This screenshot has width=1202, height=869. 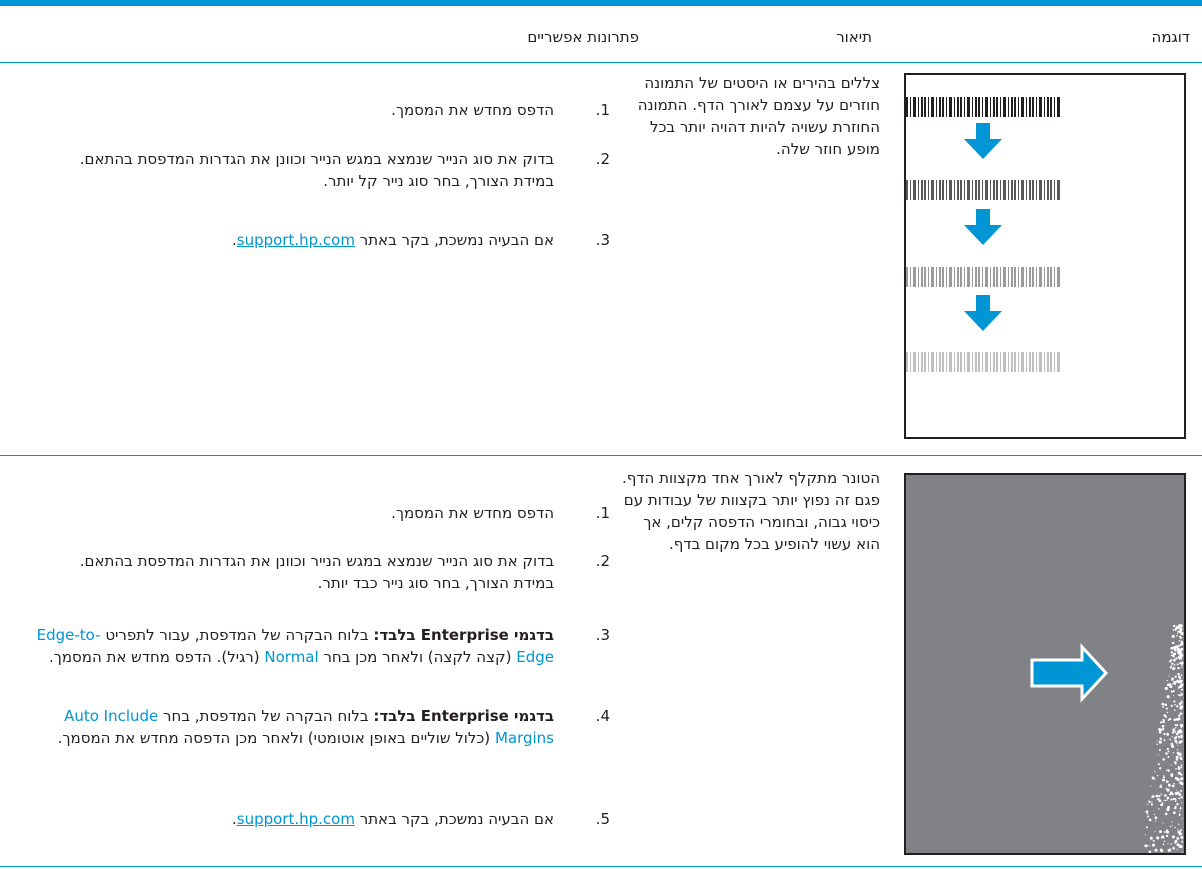 What do you see at coordinates (266, 716) in the screenshot?
I see `solution-text-part: בלוח הבקרה של המדפסת, בחר` at bounding box center [266, 716].